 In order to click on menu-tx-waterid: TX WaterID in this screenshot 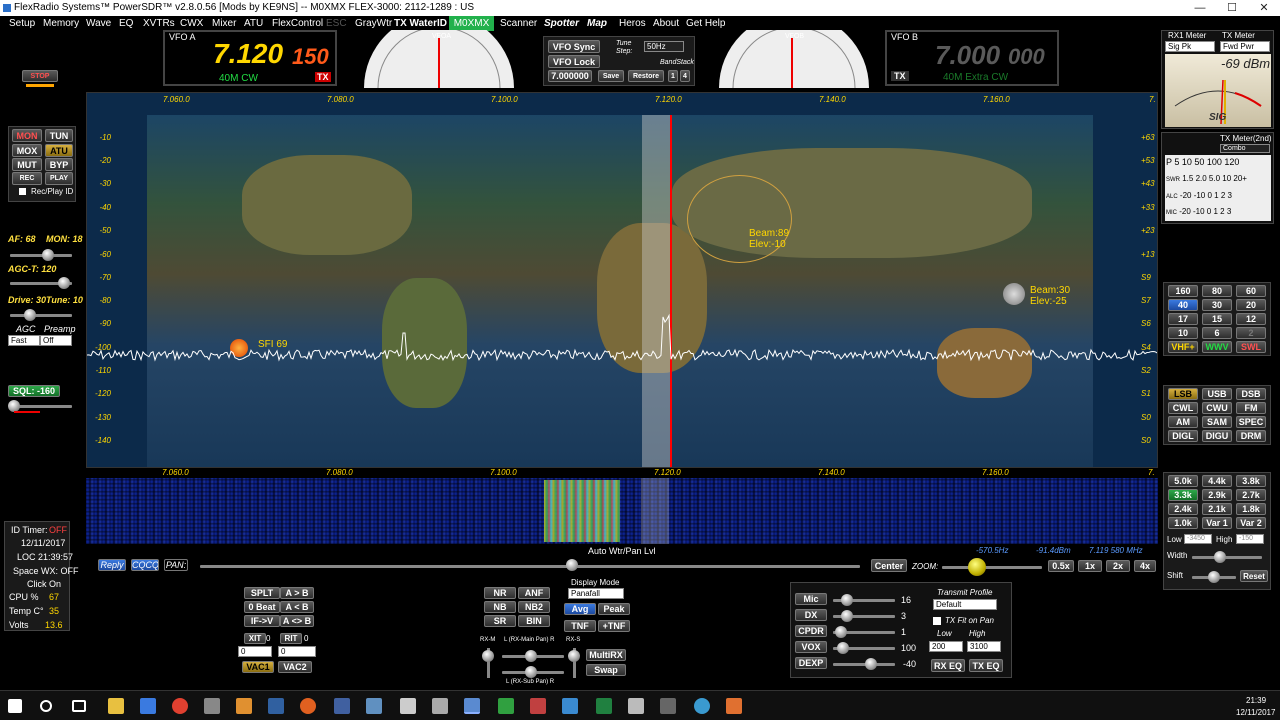, I will do `click(420, 23)`.